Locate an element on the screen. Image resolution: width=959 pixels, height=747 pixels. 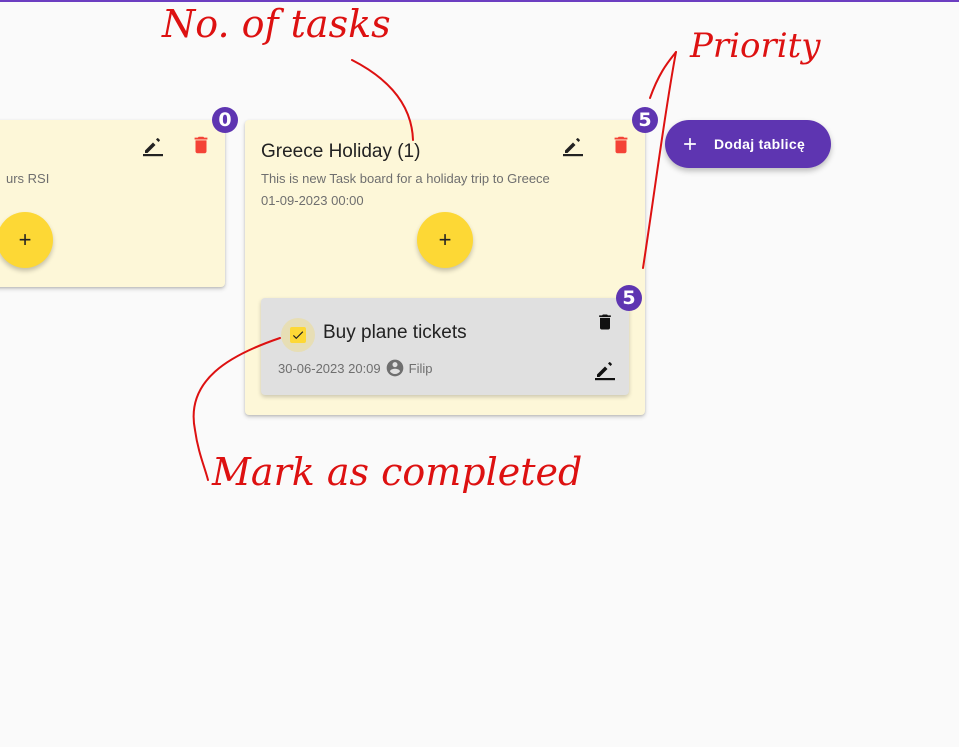
person-icon is located at coordinates (394, 368).